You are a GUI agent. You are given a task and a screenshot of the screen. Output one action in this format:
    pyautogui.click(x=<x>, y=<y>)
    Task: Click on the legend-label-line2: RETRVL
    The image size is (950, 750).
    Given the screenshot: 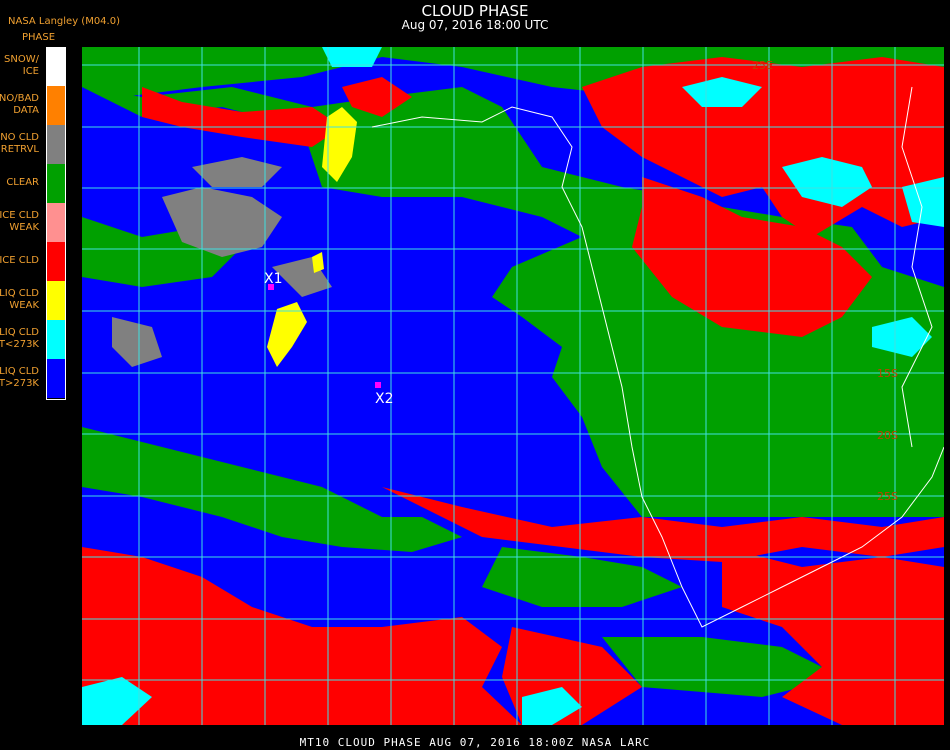 What is the action you would take?
    pyautogui.click(x=19, y=149)
    